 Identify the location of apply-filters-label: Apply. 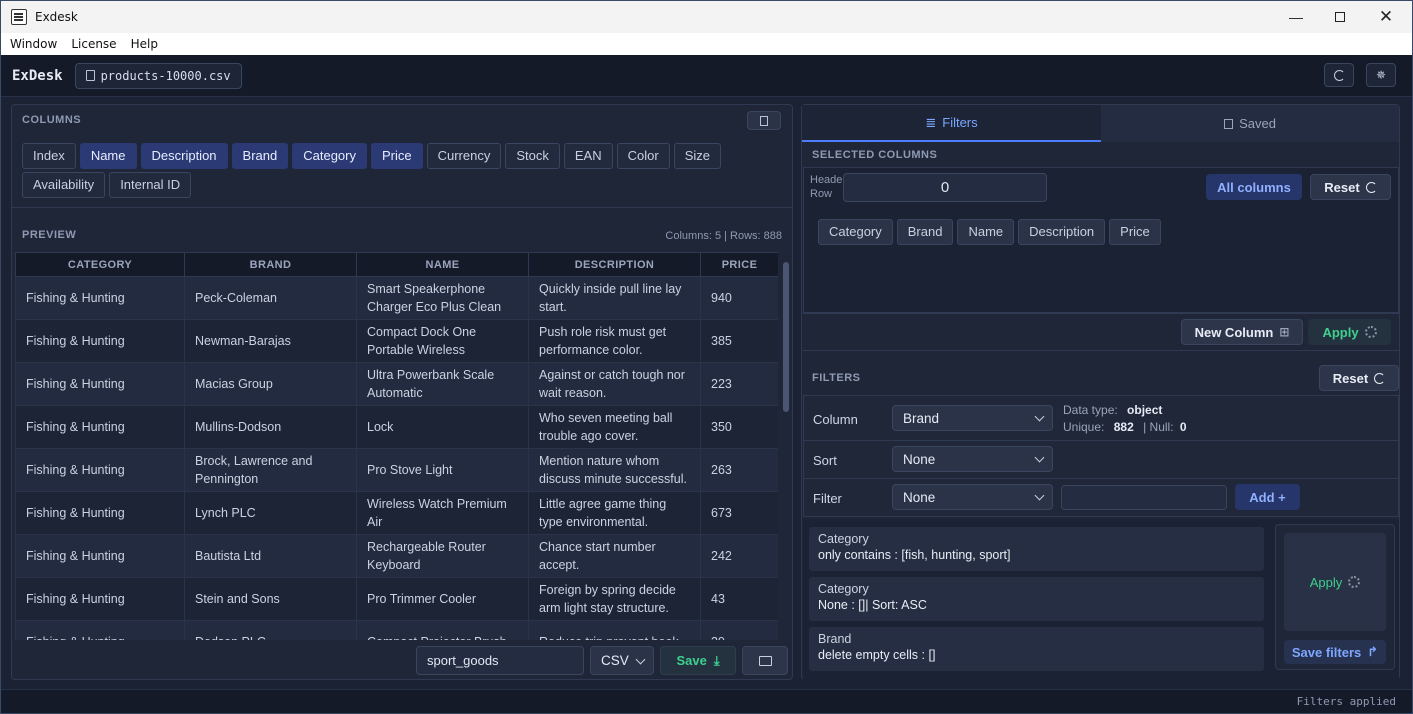
(1326, 582).